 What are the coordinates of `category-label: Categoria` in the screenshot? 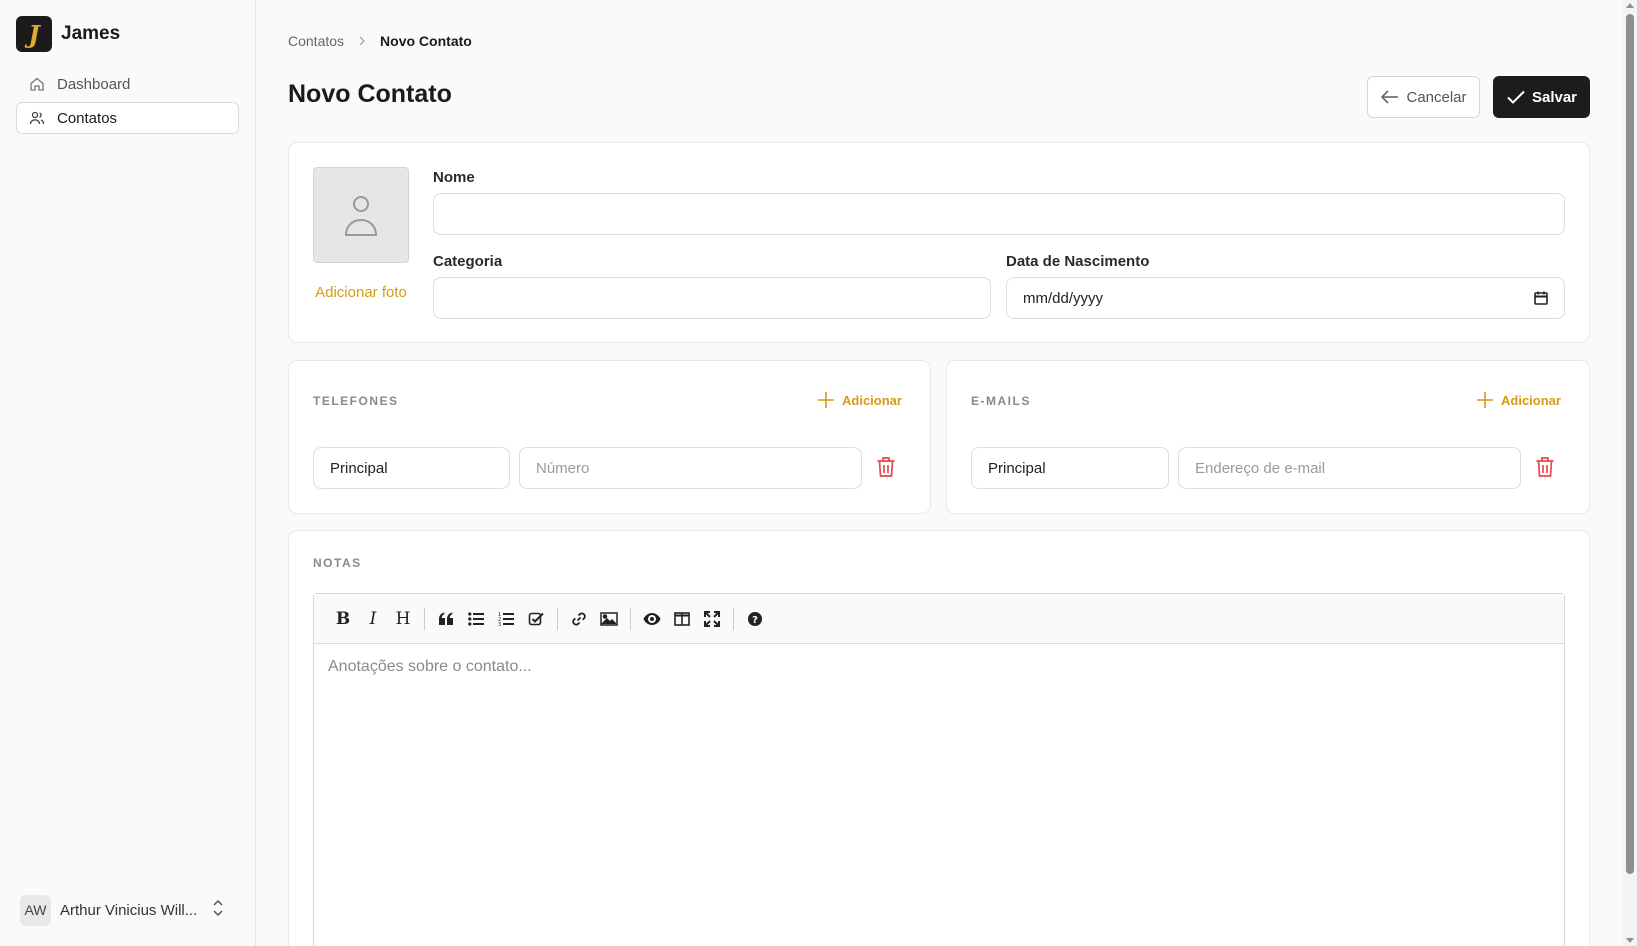 It's located at (468, 261).